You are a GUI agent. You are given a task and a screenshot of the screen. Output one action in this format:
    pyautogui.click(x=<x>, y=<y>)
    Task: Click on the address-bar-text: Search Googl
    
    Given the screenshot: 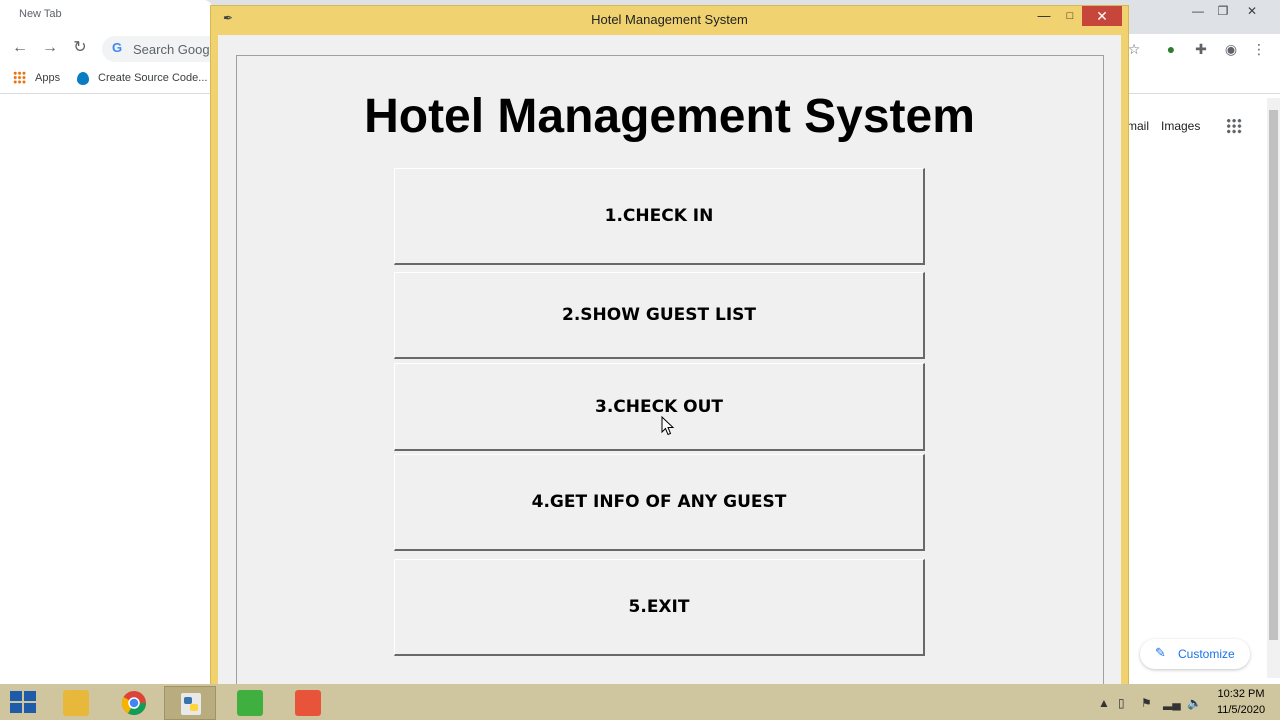 What is the action you would take?
    pyautogui.click(x=173, y=49)
    